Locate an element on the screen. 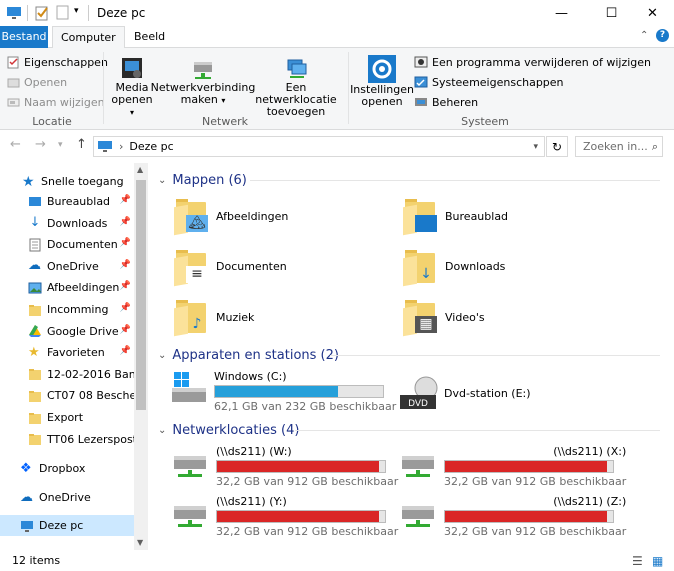 This screenshot has height=571, width=674. section-title-devices: Apparaten en stations (2) is located at coordinates (255, 355).